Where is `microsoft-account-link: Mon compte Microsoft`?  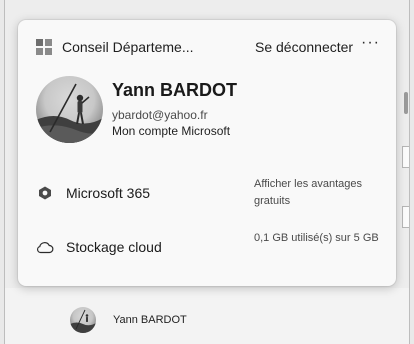
microsoft-account-link: Mon compte Microsoft is located at coordinates (171, 131).